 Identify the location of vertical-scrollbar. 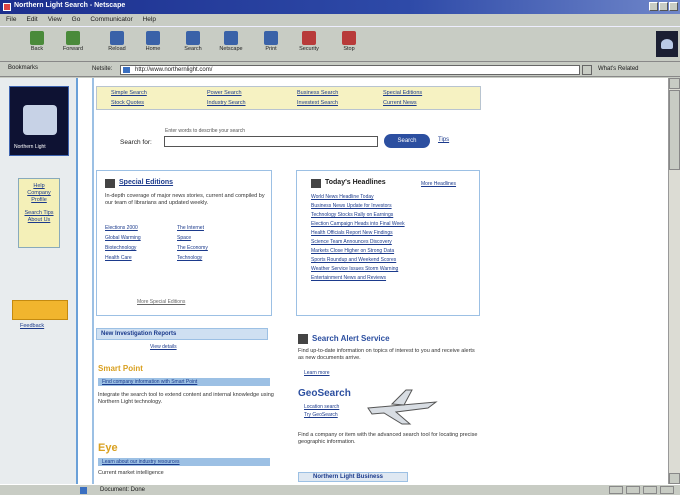
(674, 281).